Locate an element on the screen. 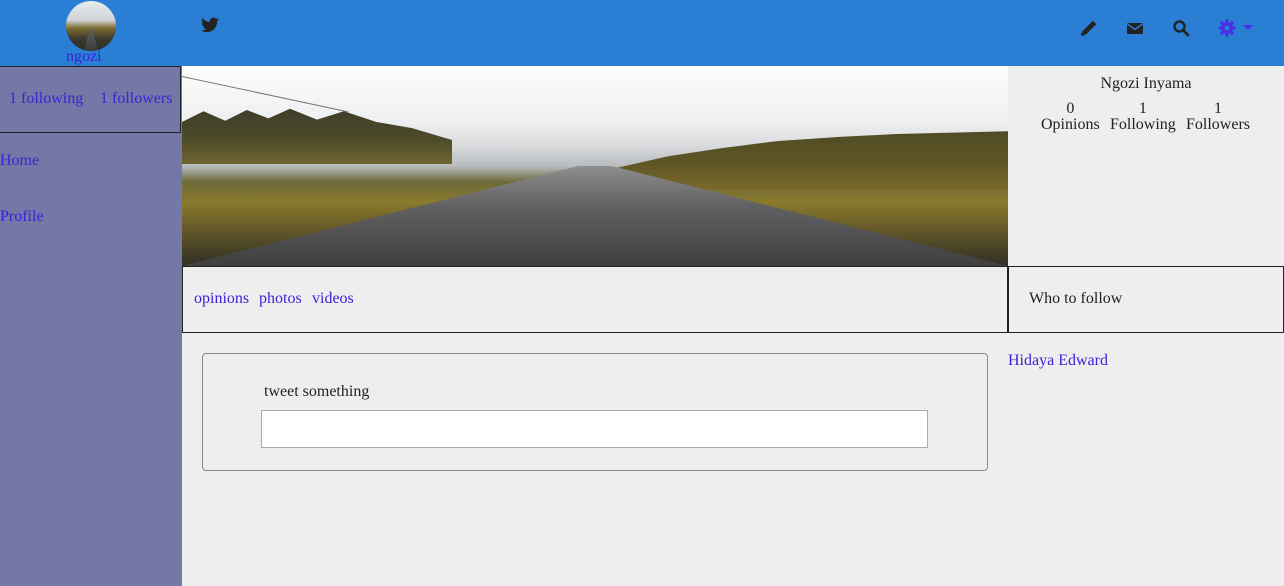  stat-followers: 1 Followers is located at coordinates (1218, 117).